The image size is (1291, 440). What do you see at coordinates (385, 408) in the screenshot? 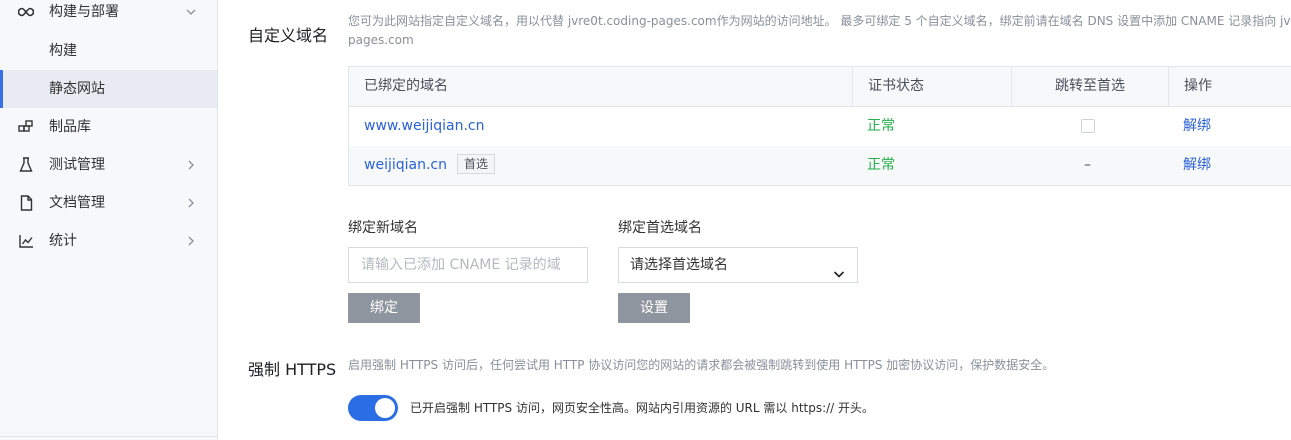
I see `toggle-knob` at bounding box center [385, 408].